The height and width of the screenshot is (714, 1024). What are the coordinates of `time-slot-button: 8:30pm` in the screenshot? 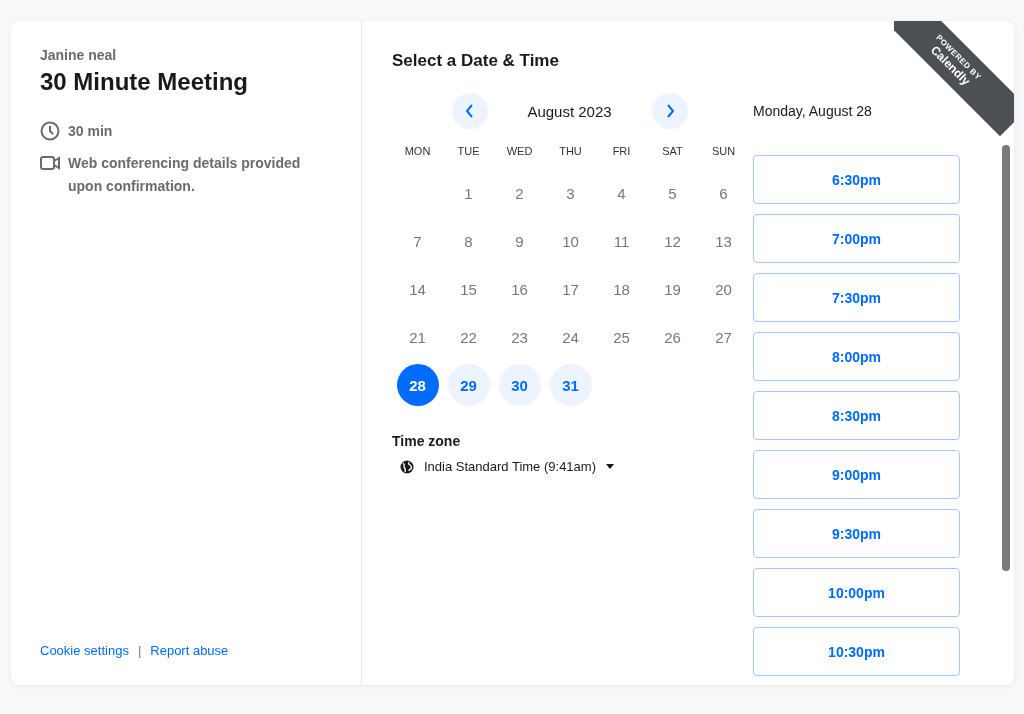 It's located at (856, 415).